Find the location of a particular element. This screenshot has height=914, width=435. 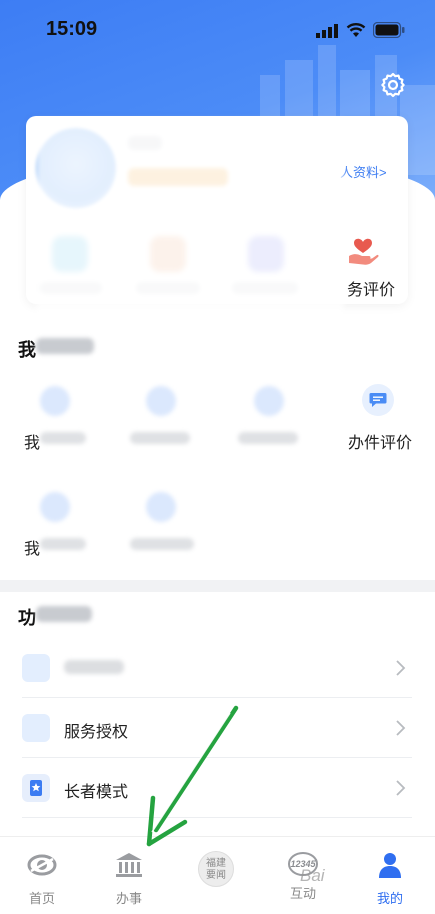

status-bar: 15:09 is located at coordinates (217, 30).